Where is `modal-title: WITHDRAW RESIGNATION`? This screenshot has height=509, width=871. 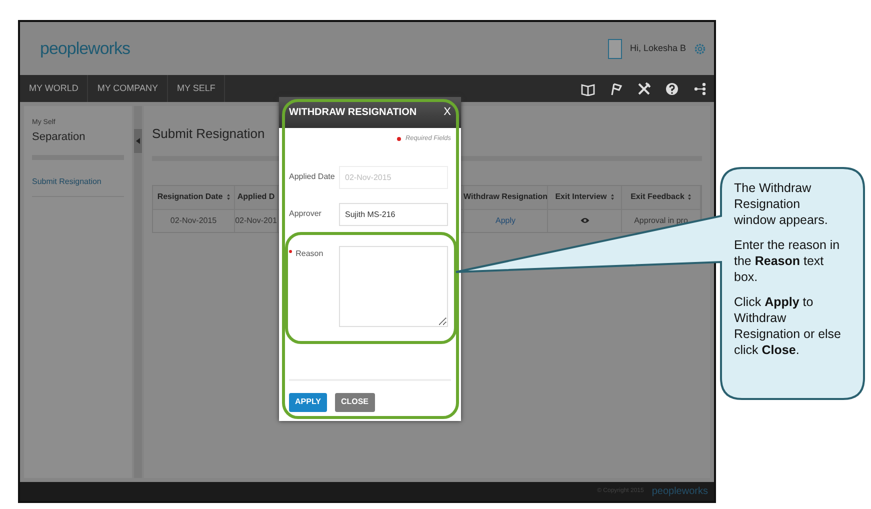 modal-title: WITHDRAW RESIGNATION is located at coordinates (353, 113).